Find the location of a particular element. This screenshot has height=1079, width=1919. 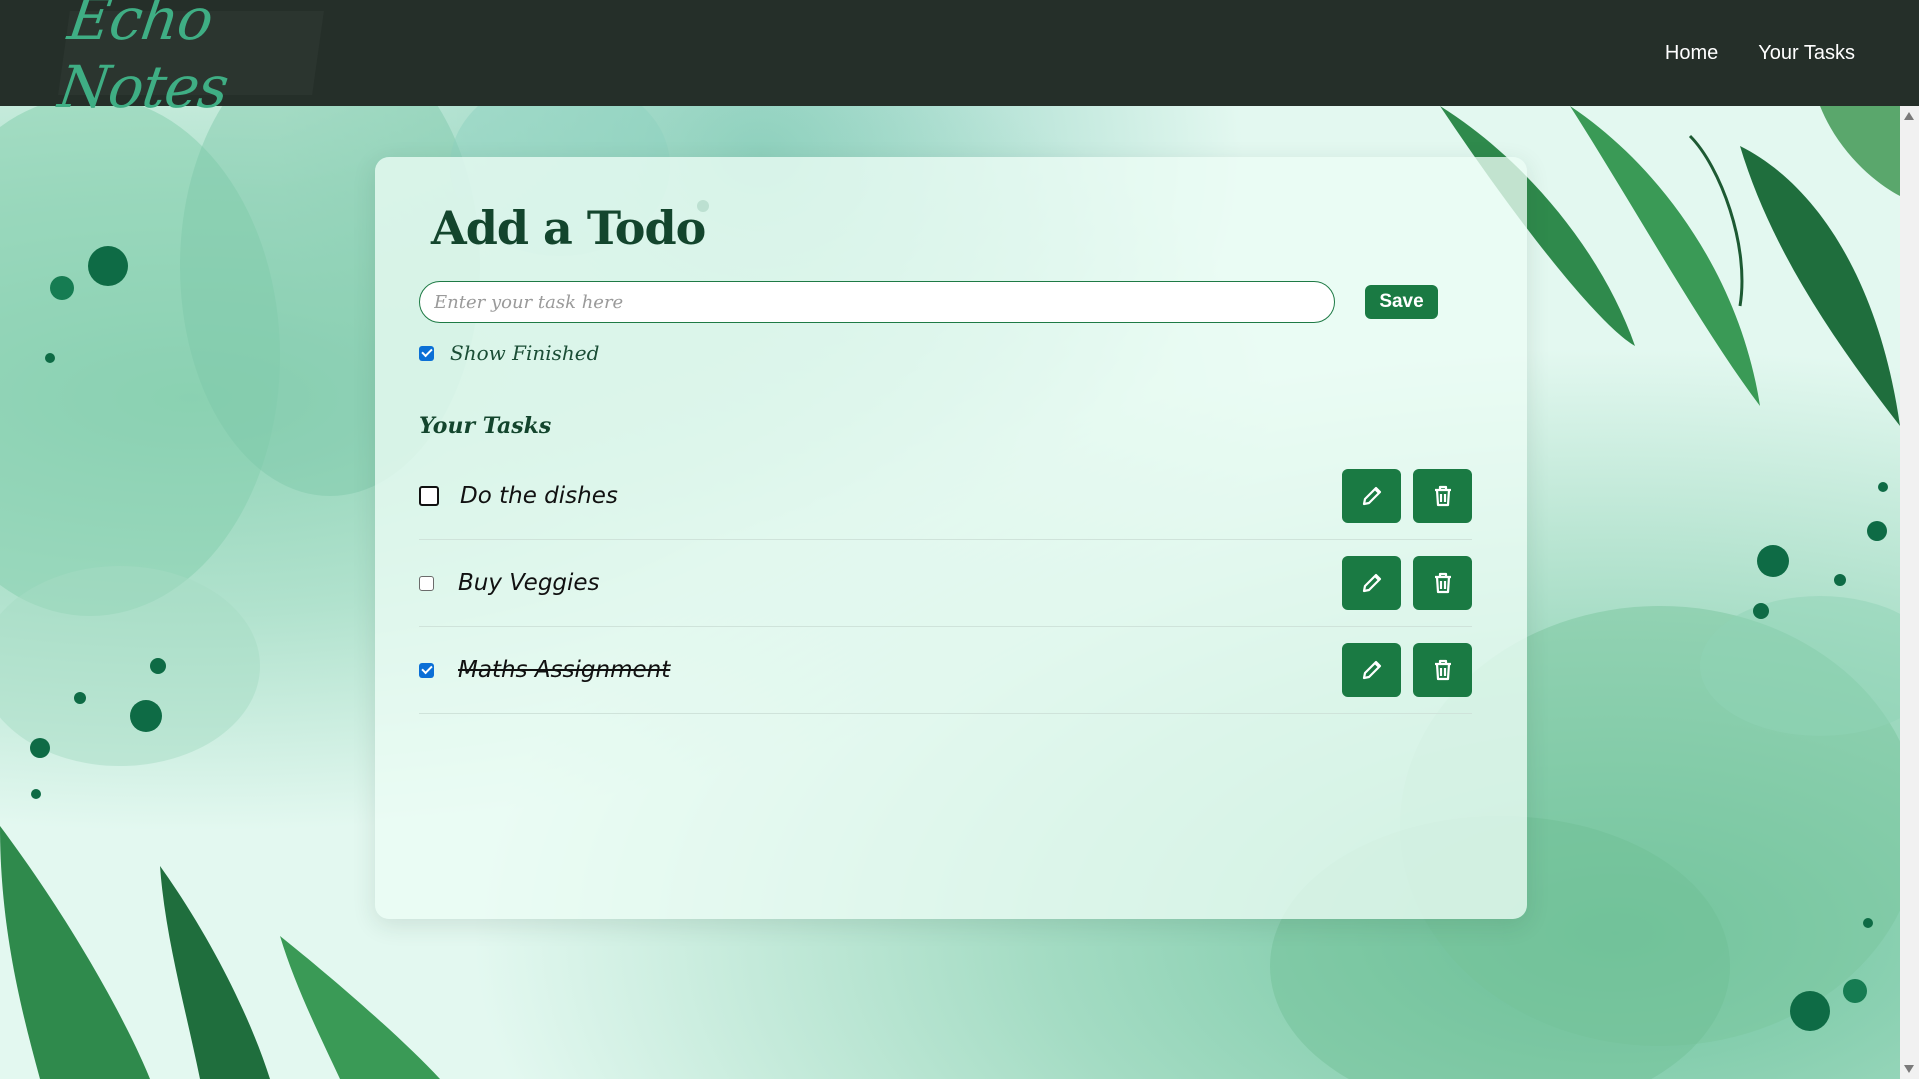

add-task-row: Save is located at coordinates (951, 302).